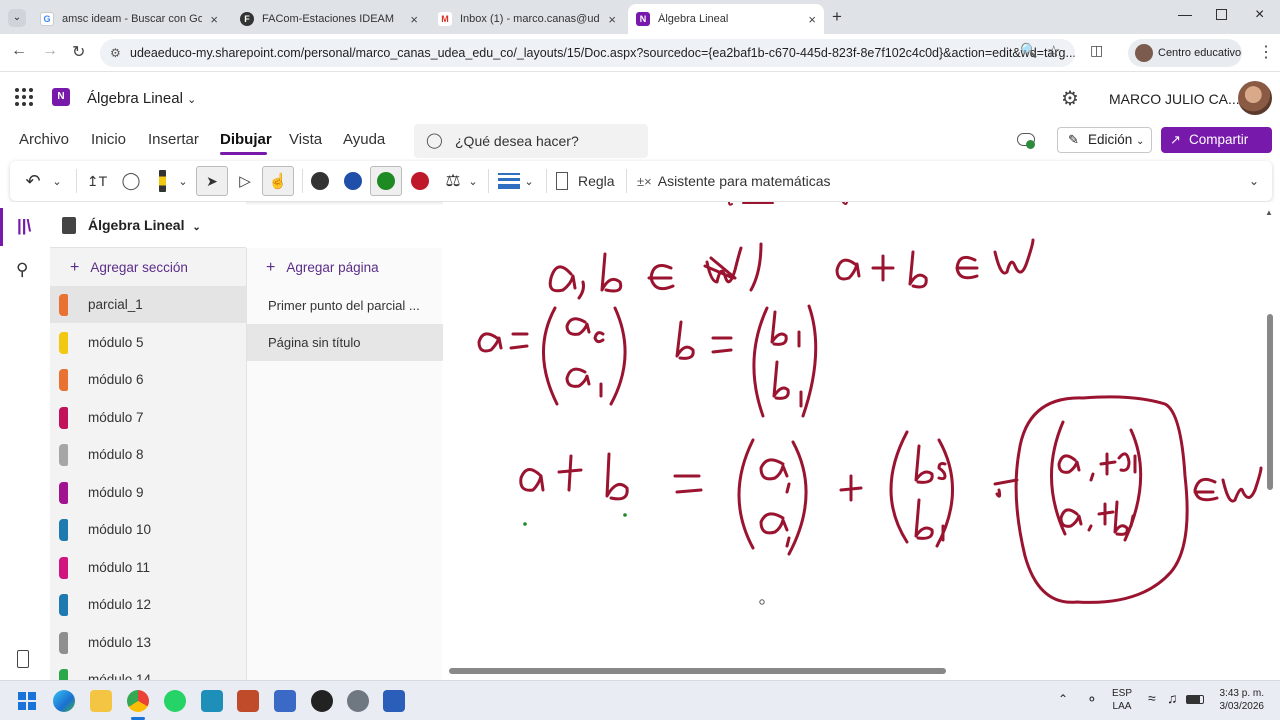 The image size is (1280, 720). What do you see at coordinates (148, 604) in the screenshot?
I see `section-item: módulo 12` at bounding box center [148, 604].